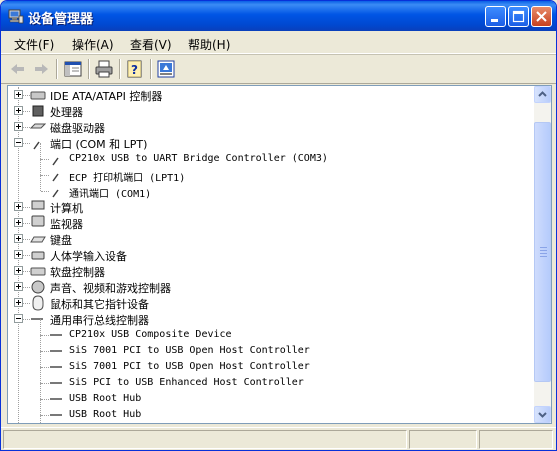 The width and height of the screenshot is (557, 451). What do you see at coordinates (278, 69) in the screenshot?
I see `toolbar: ?` at bounding box center [278, 69].